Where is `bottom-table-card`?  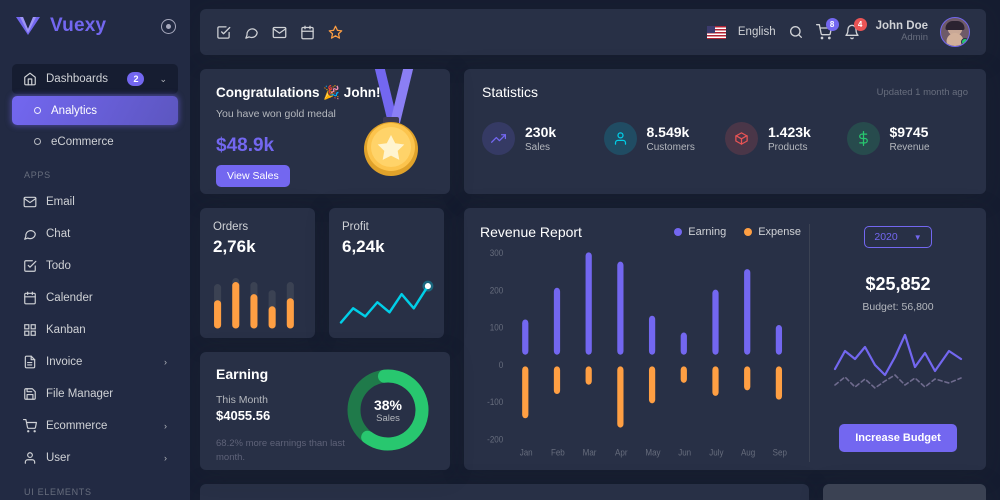 bottom-table-card is located at coordinates (504, 492).